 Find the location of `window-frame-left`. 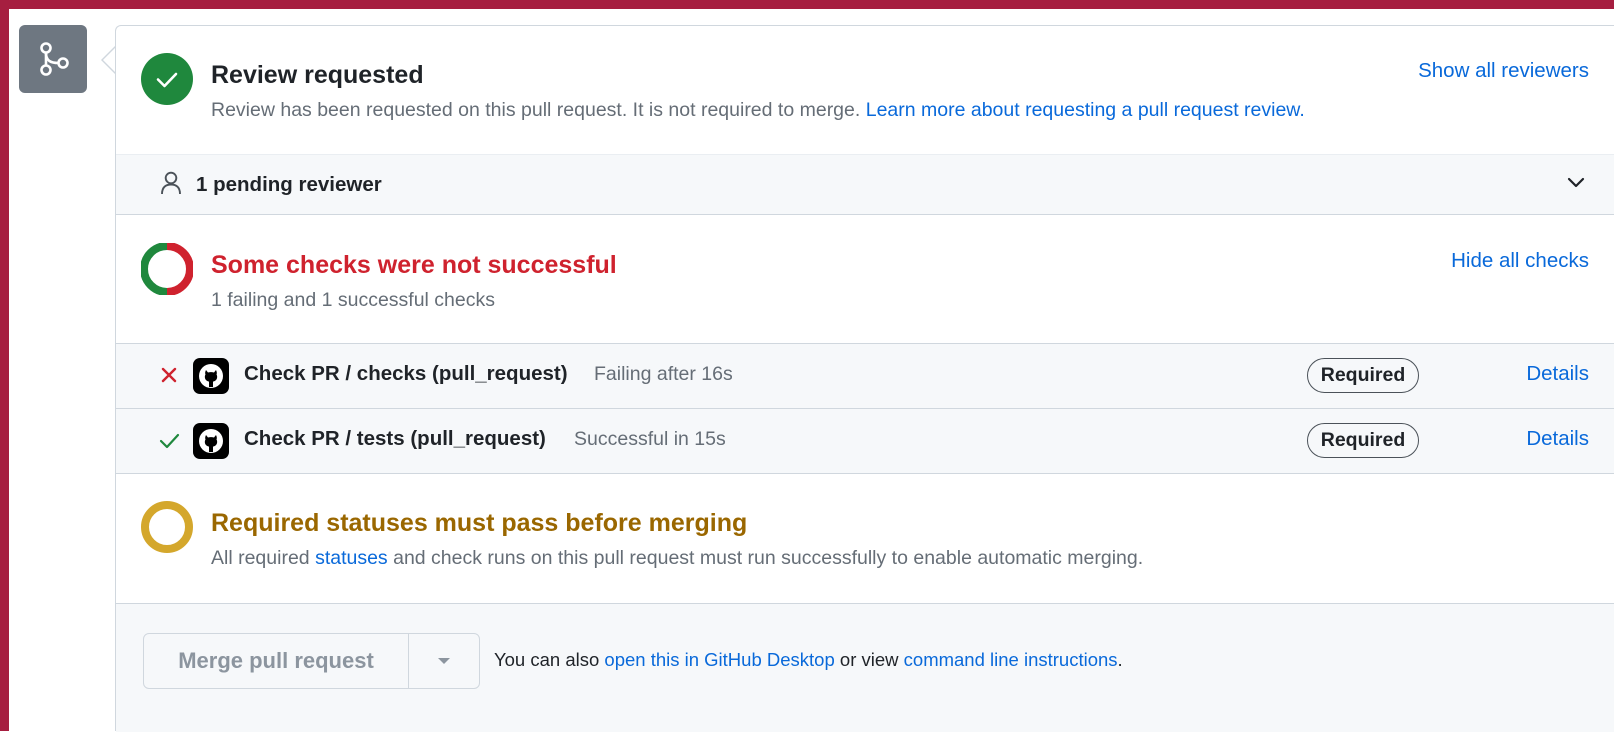

window-frame-left is located at coordinates (4, 365).